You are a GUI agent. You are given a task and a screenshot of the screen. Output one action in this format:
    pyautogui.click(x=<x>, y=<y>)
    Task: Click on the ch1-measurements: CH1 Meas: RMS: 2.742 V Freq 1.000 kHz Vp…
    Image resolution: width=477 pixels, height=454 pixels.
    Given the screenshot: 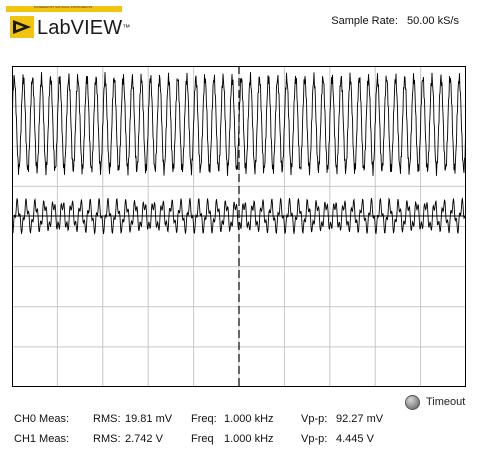 What is the action you would take?
    pyautogui.click(x=244, y=441)
    